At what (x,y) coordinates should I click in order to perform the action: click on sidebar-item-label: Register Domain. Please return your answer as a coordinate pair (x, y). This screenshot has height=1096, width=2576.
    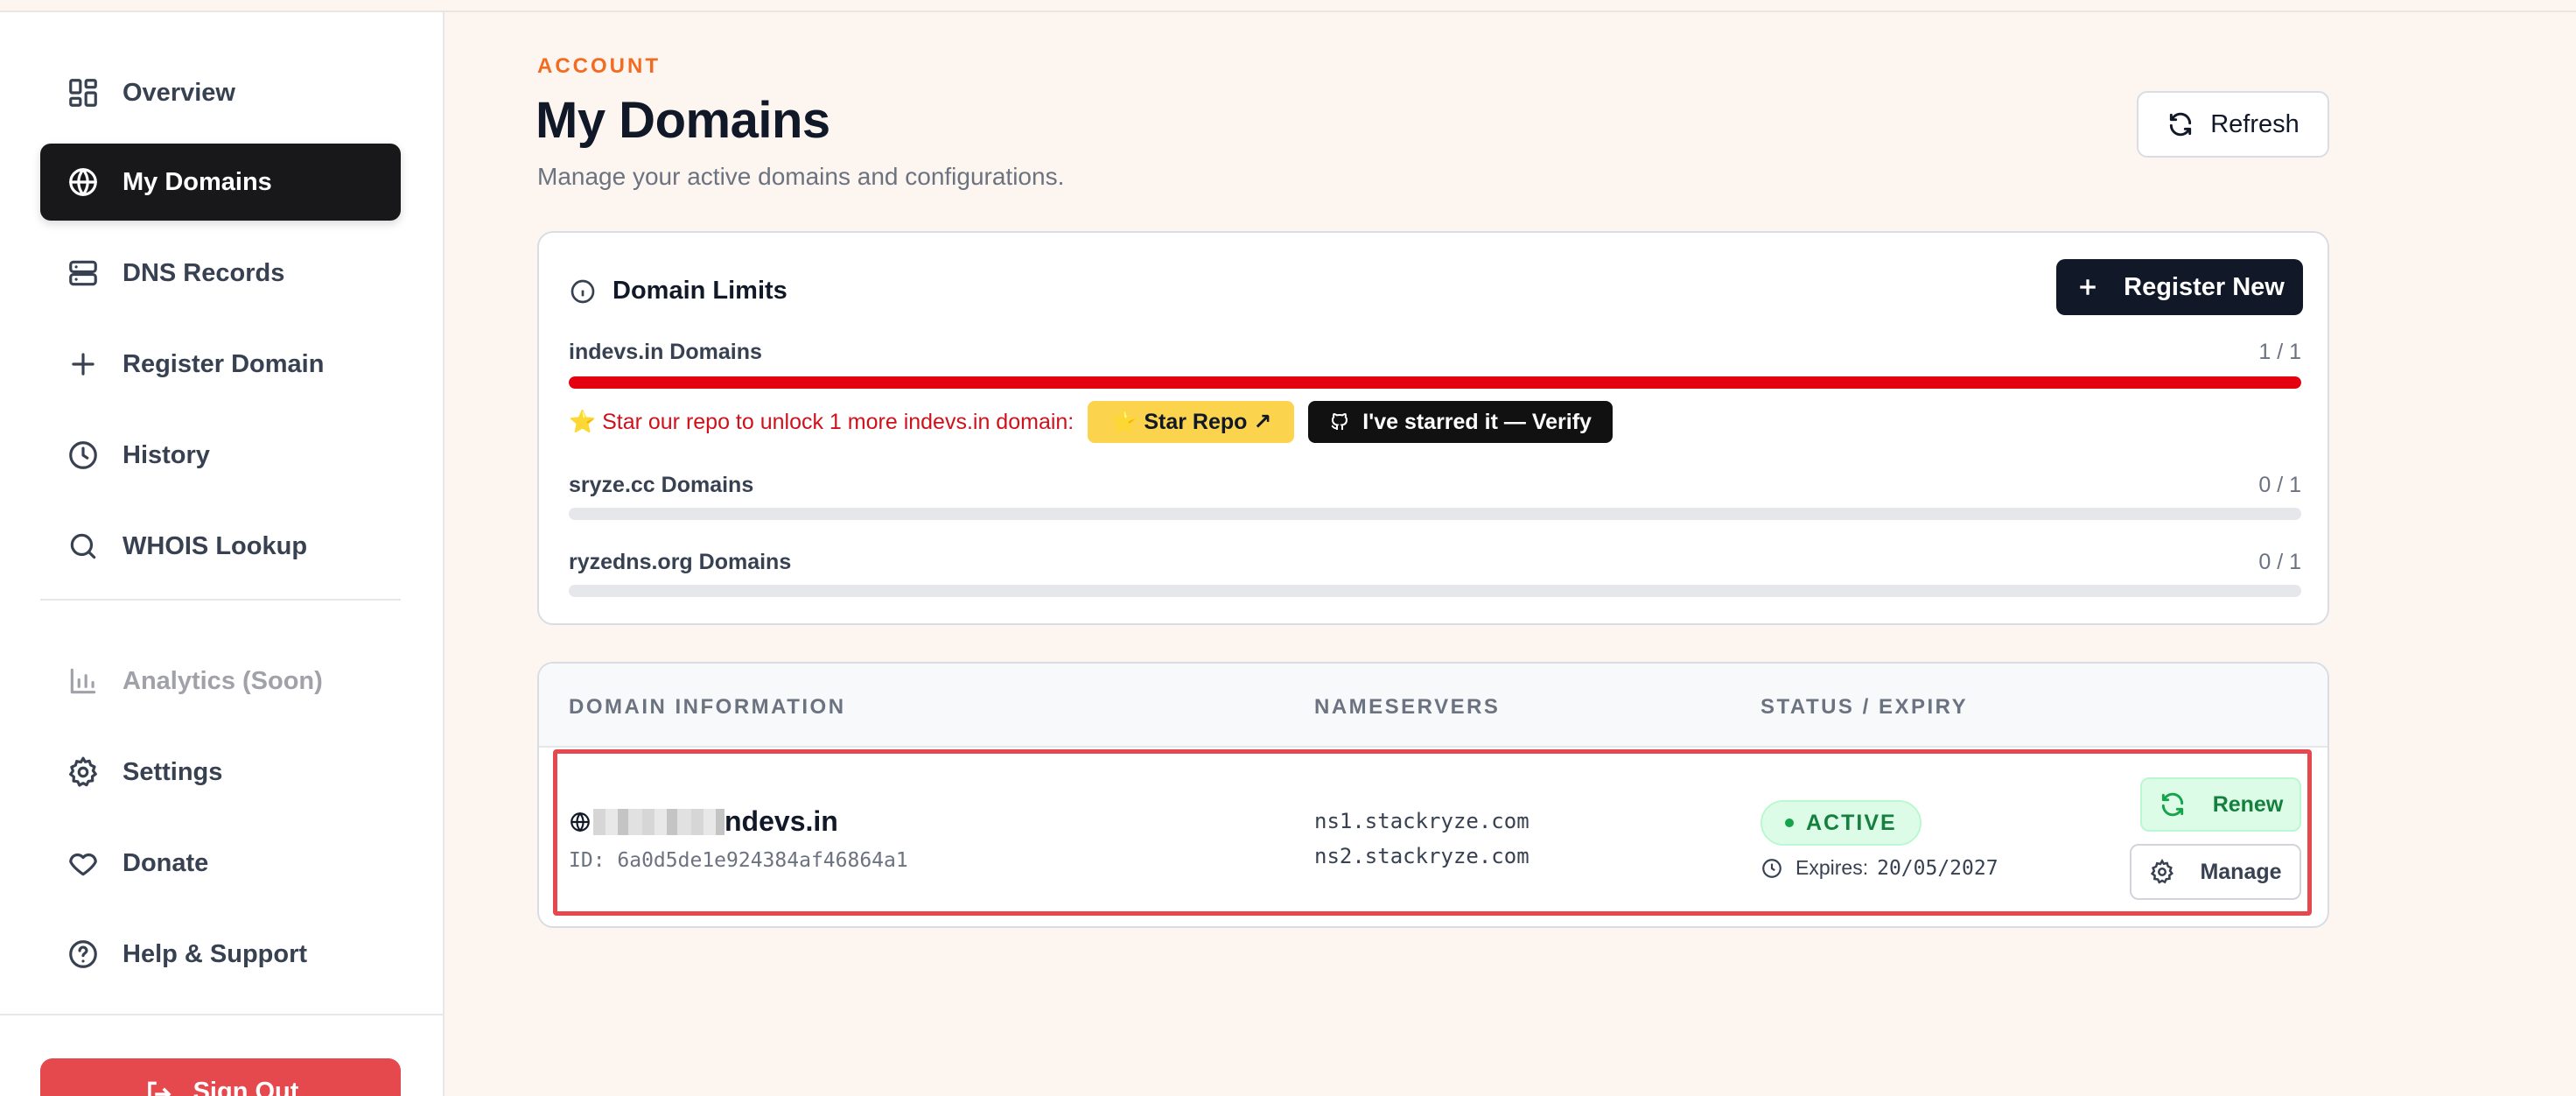
    Looking at the image, I should click on (223, 364).